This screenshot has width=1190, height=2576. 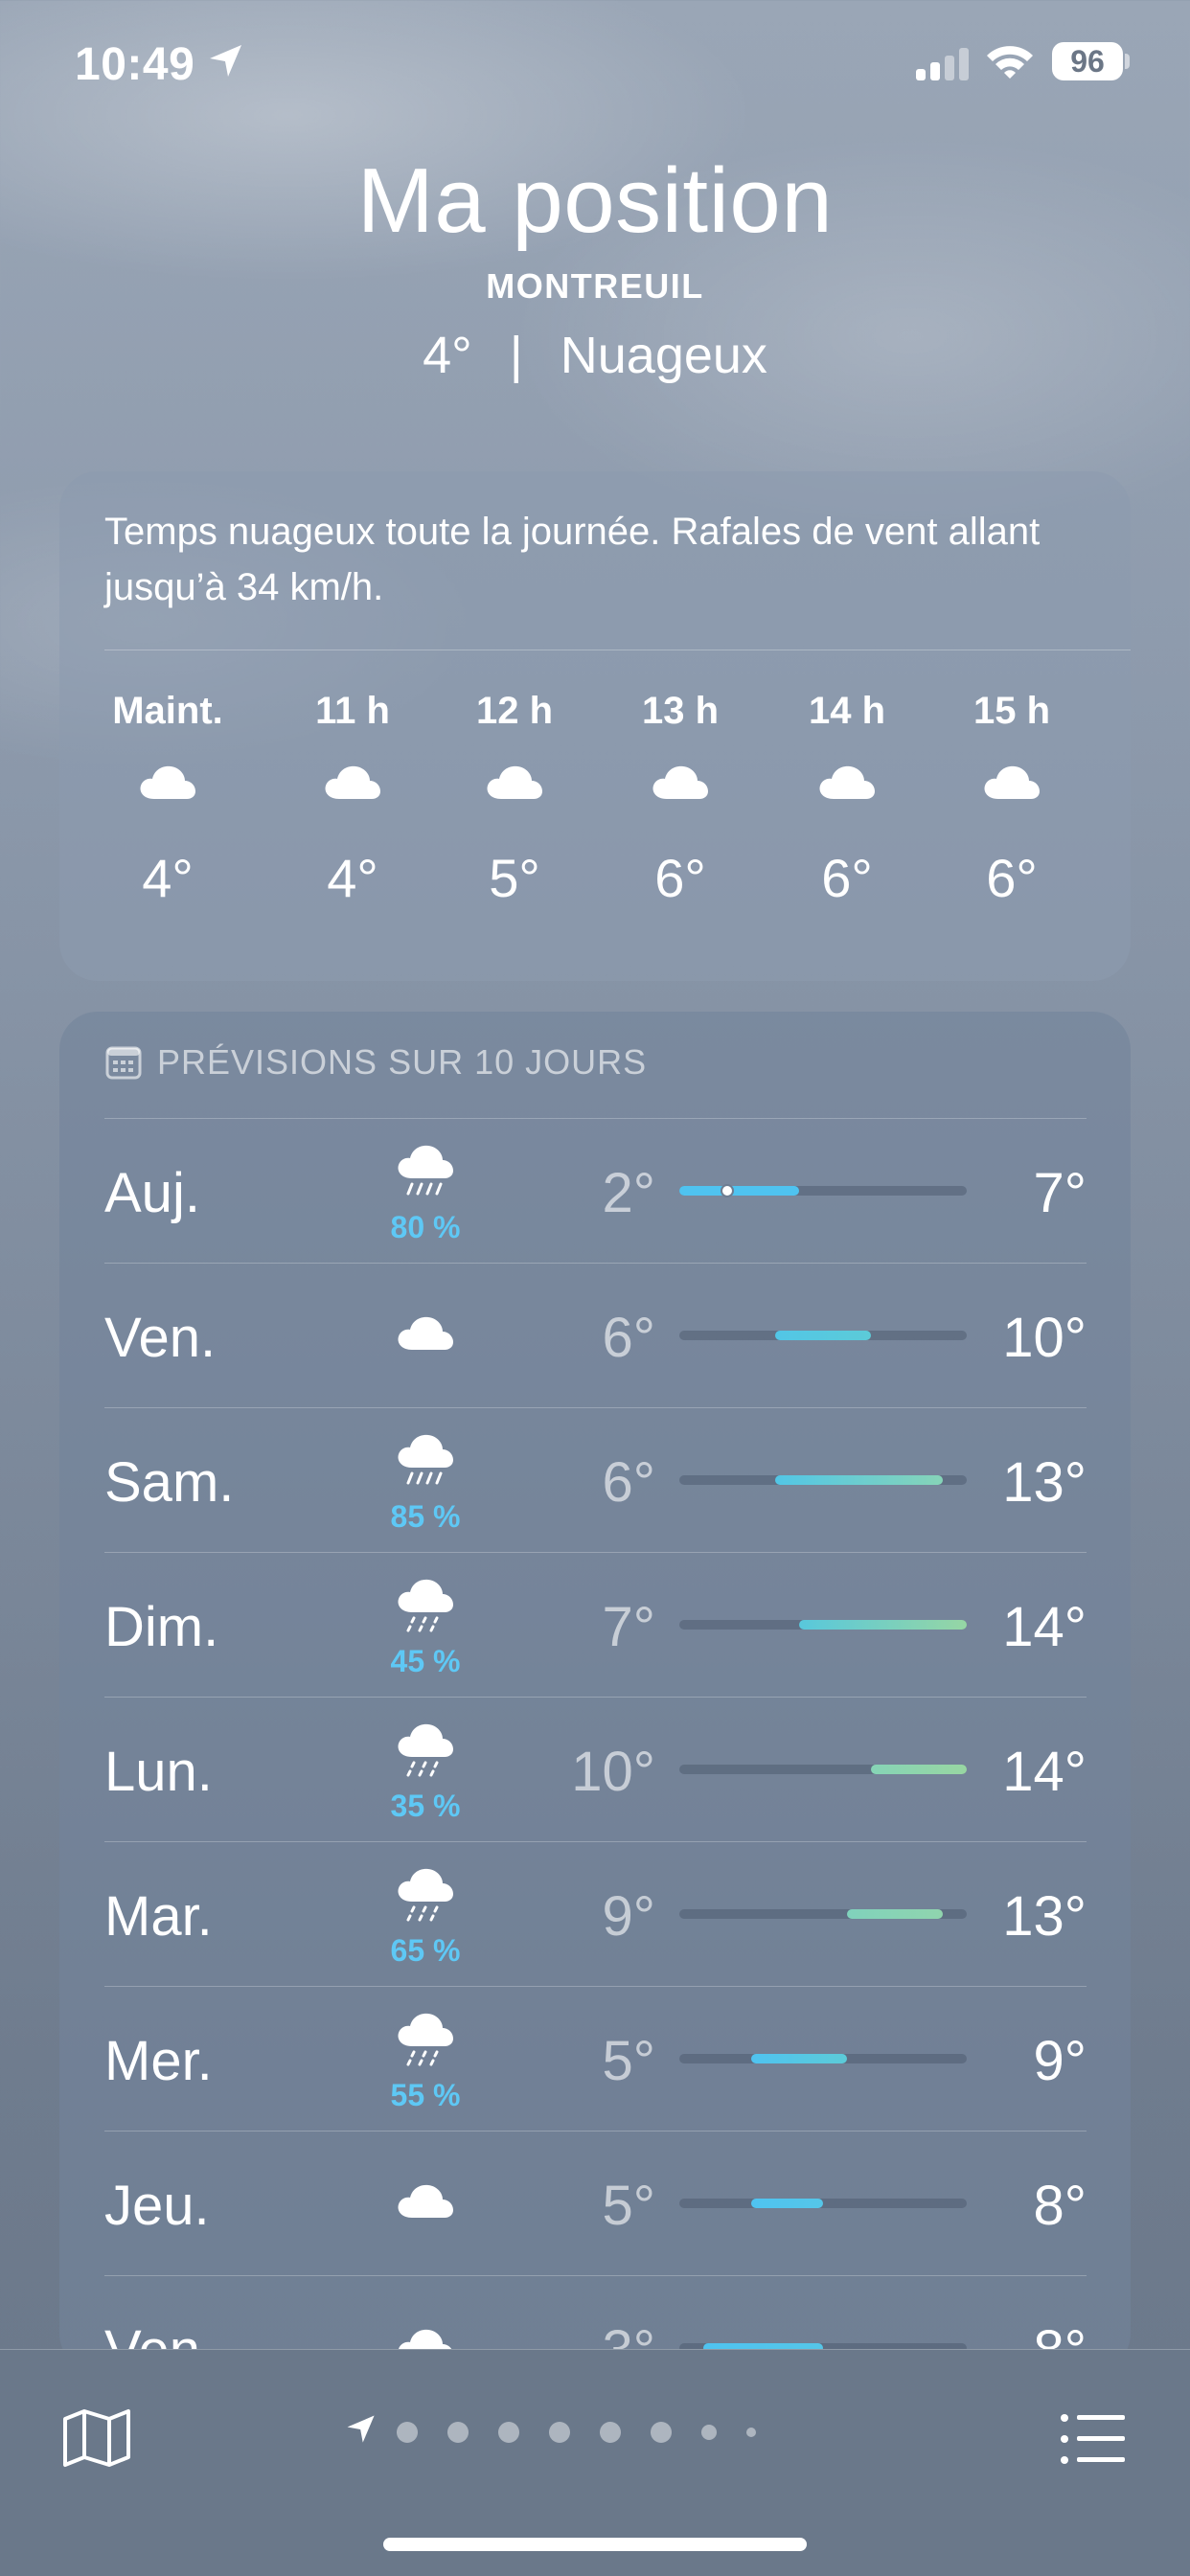 What do you see at coordinates (1128, 62) in the screenshot?
I see `battery-cap` at bounding box center [1128, 62].